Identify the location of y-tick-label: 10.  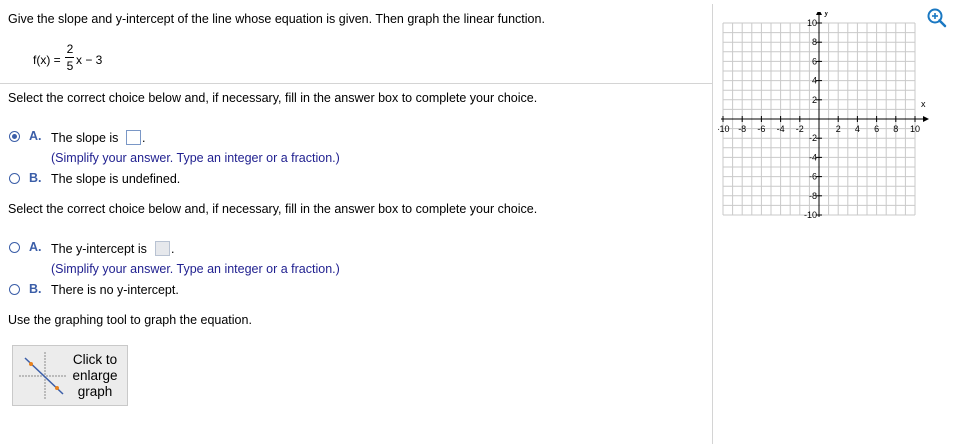
(812, 23).